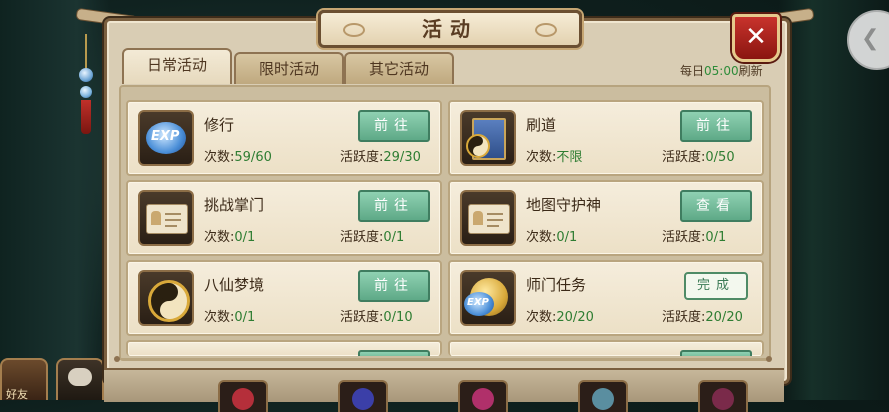 This screenshot has height=412, width=889. What do you see at coordinates (243, 399) in the screenshot?
I see `red-gem-icon` at bounding box center [243, 399].